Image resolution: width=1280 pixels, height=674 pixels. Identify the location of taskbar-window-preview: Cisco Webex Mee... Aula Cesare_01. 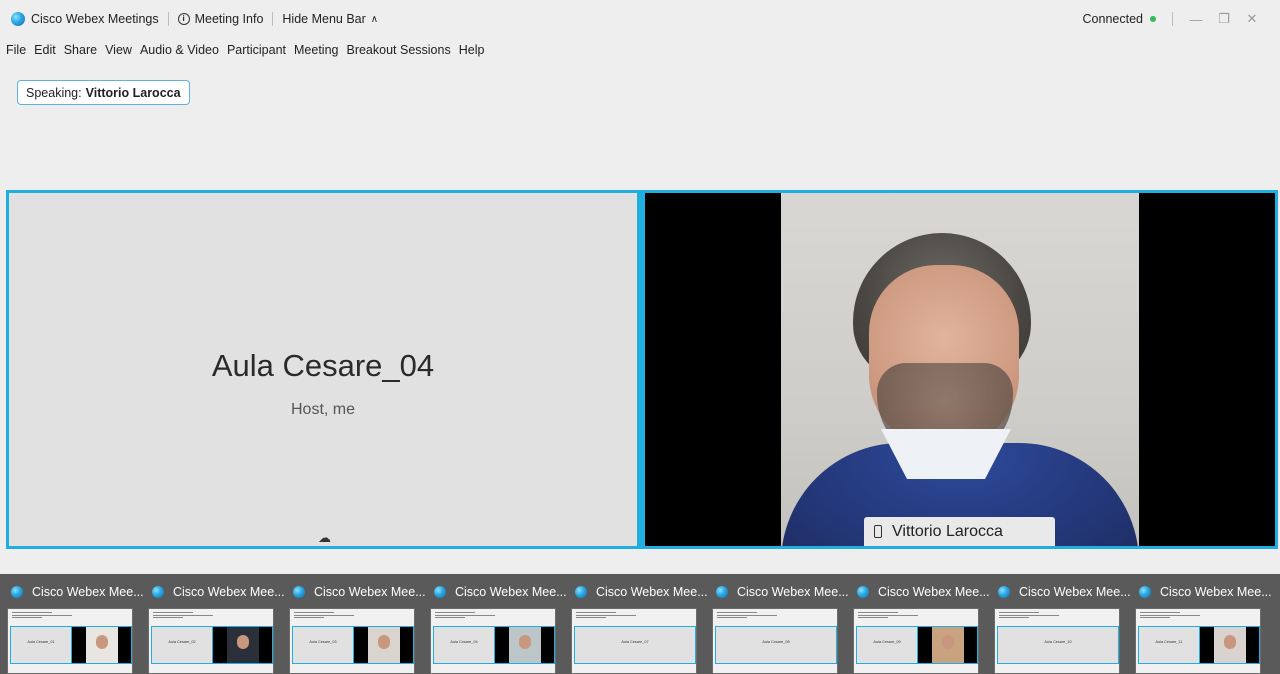
(77, 624).